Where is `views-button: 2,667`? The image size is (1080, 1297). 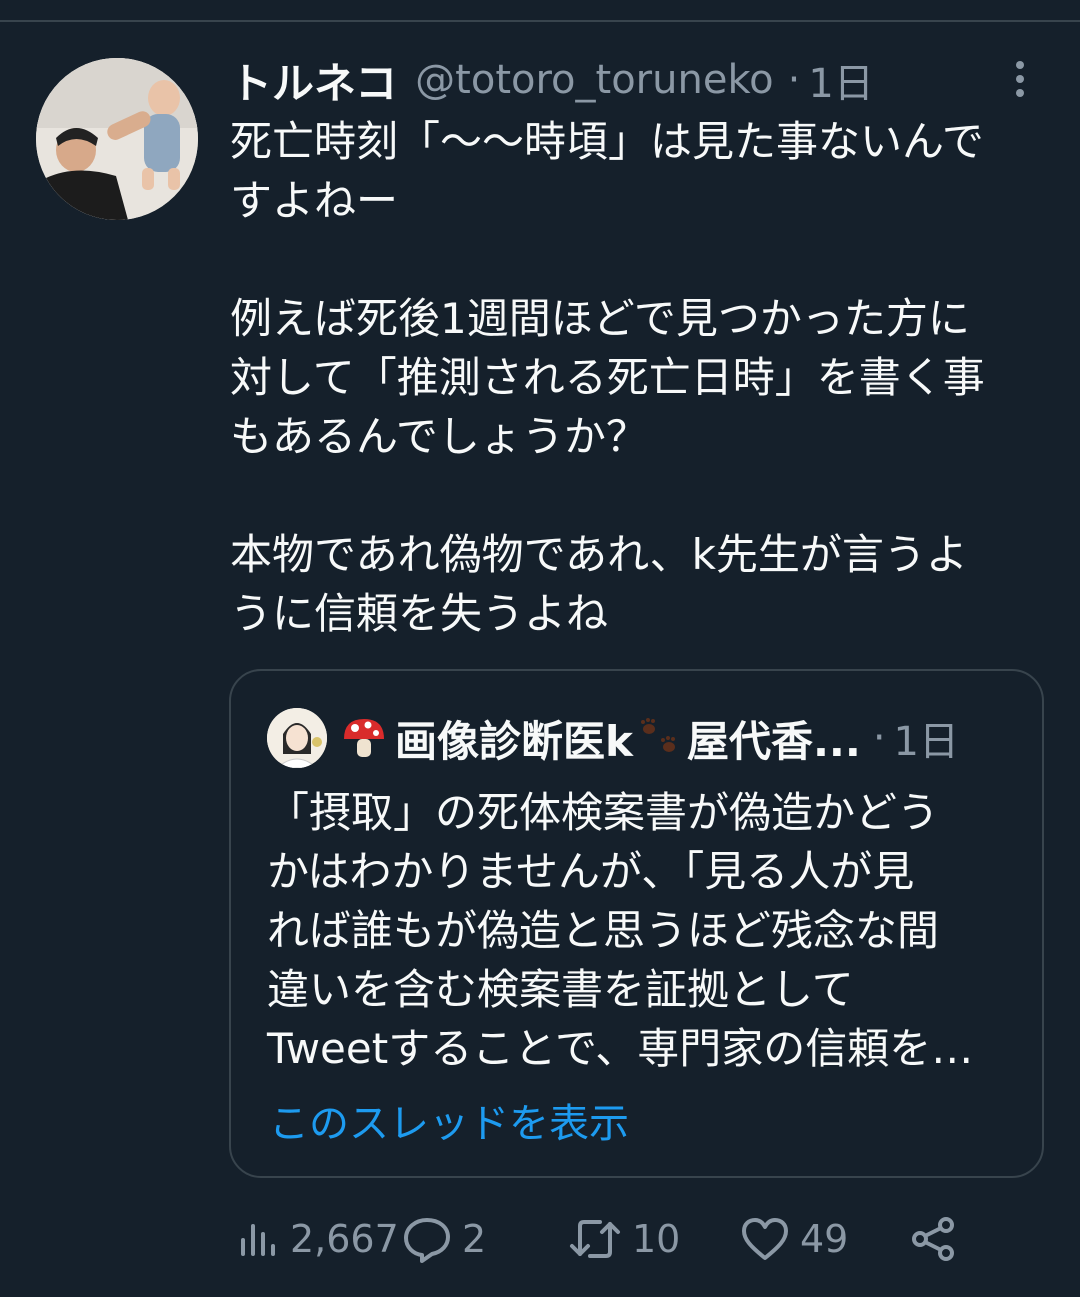 views-button: 2,667 is located at coordinates (318, 1239).